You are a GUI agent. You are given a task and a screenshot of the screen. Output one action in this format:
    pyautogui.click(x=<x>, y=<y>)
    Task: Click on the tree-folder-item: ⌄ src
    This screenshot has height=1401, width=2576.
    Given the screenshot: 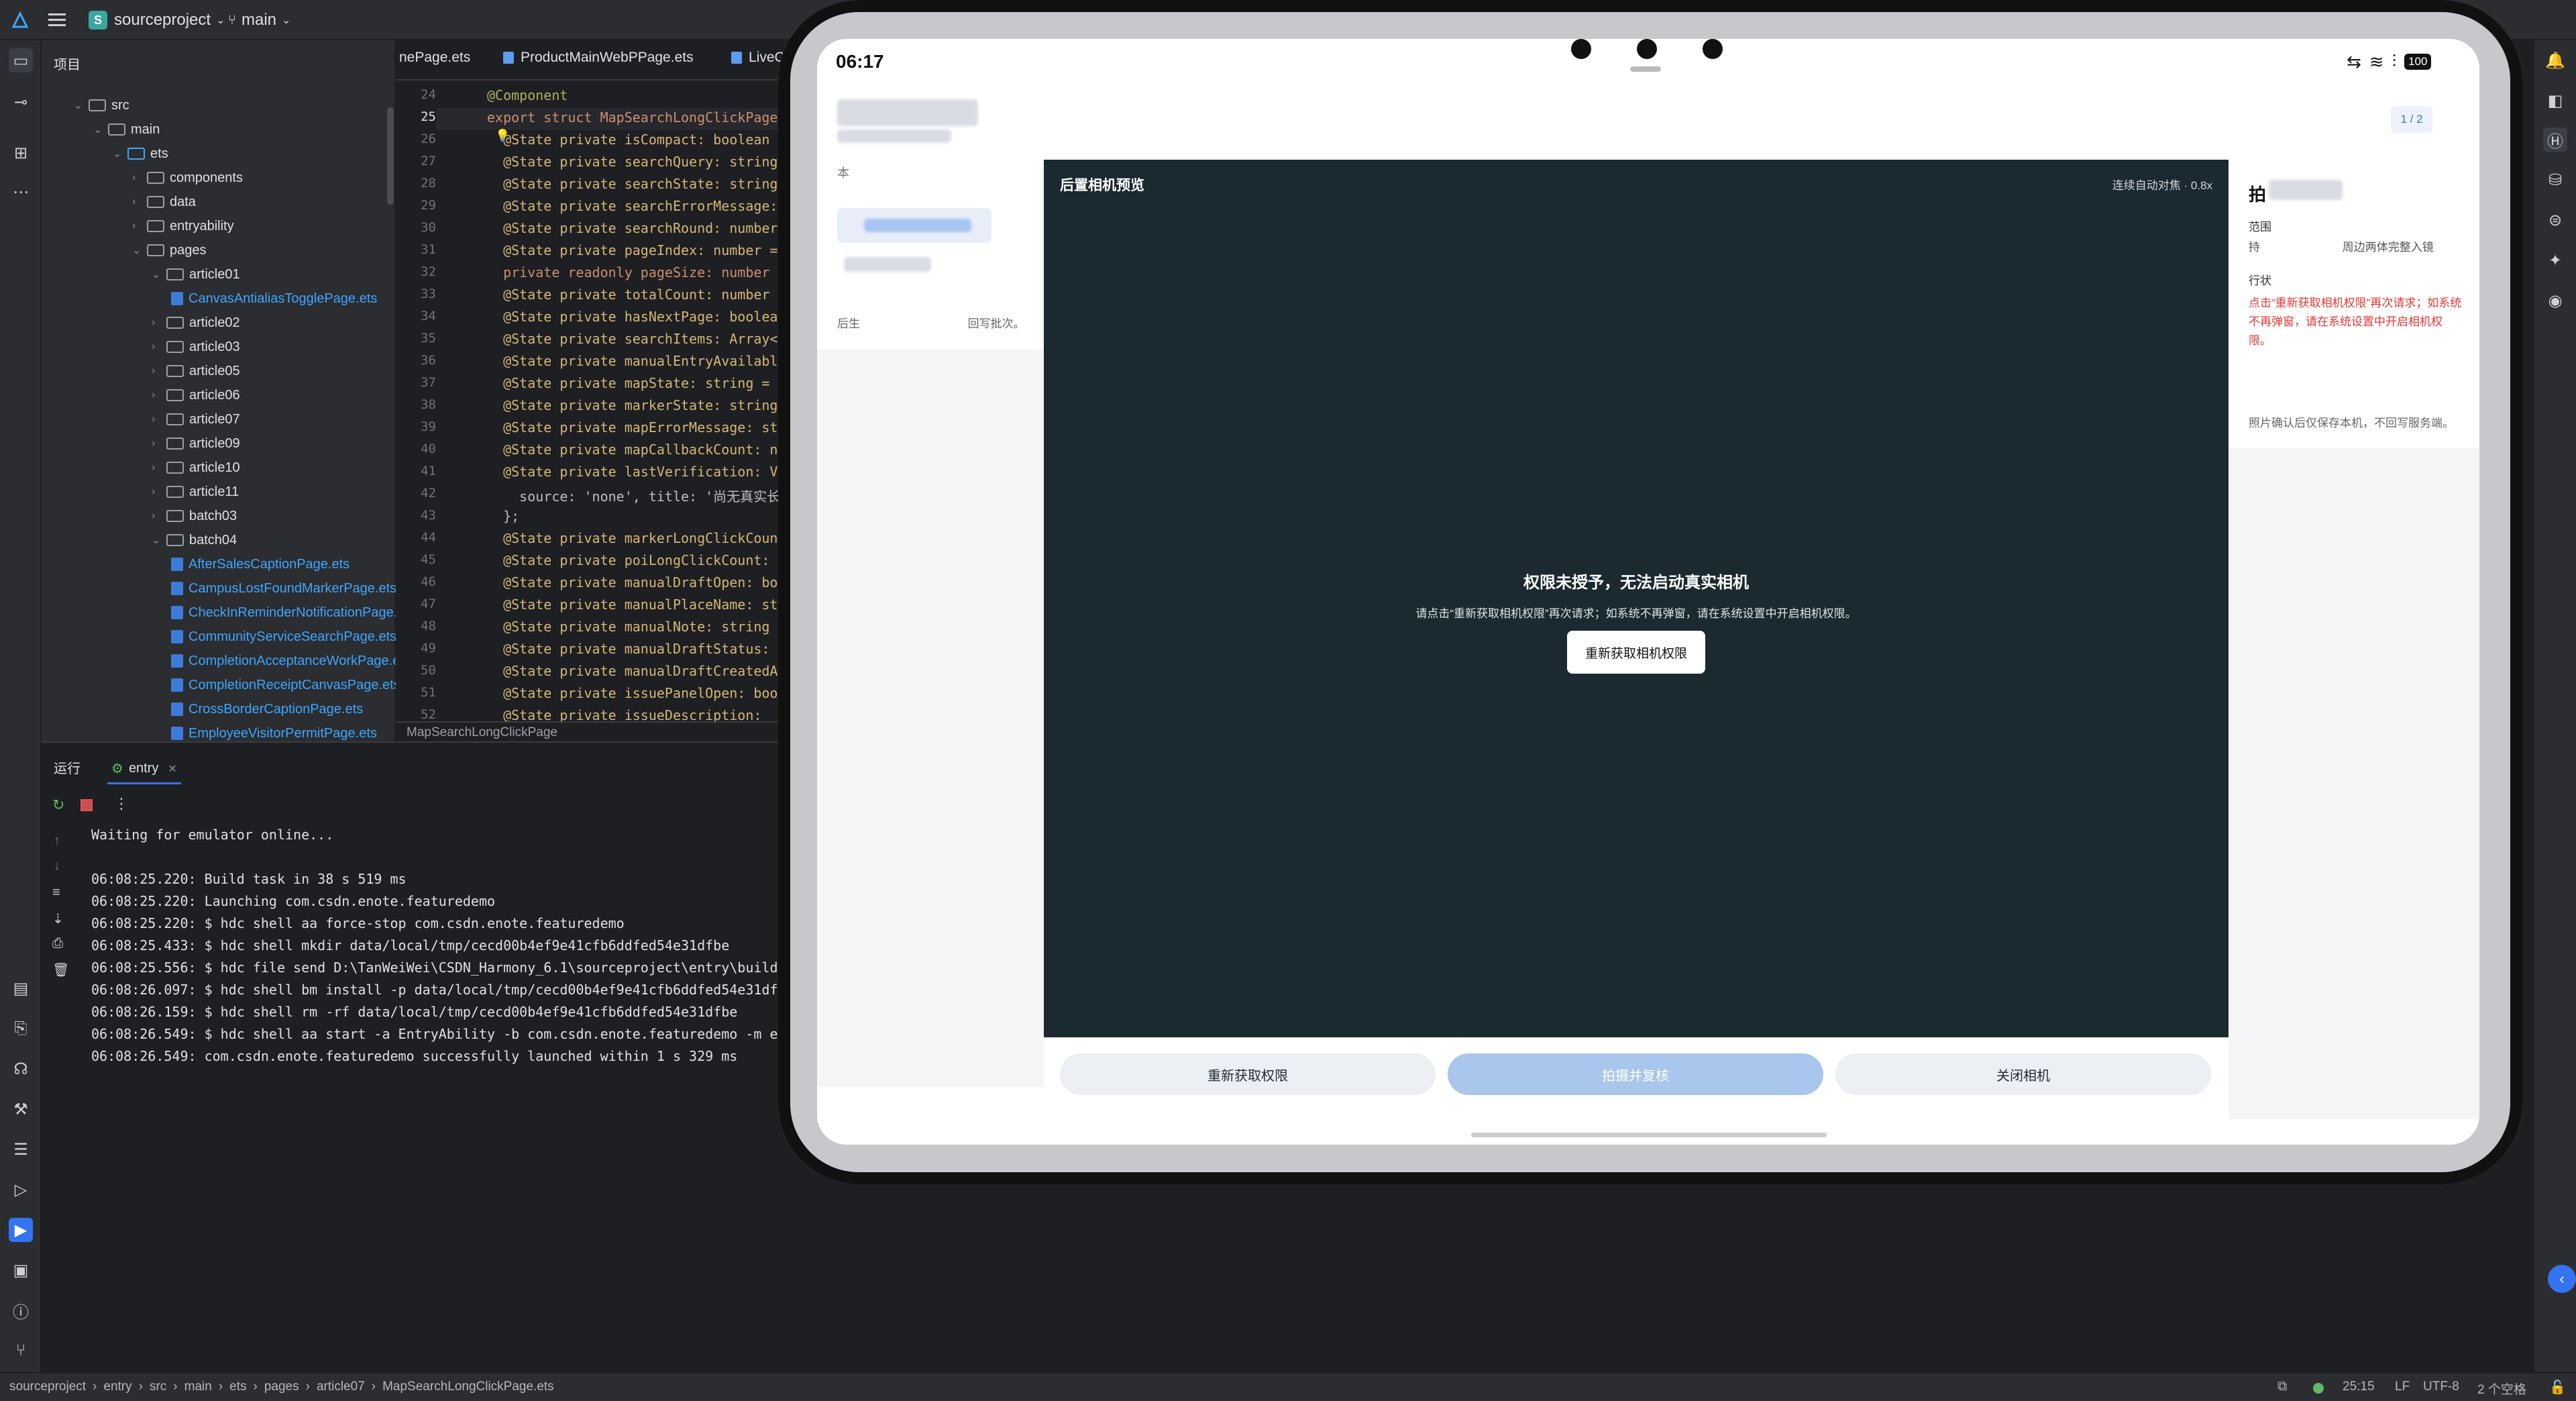 What is the action you would take?
    pyautogui.click(x=101, y=105)
    